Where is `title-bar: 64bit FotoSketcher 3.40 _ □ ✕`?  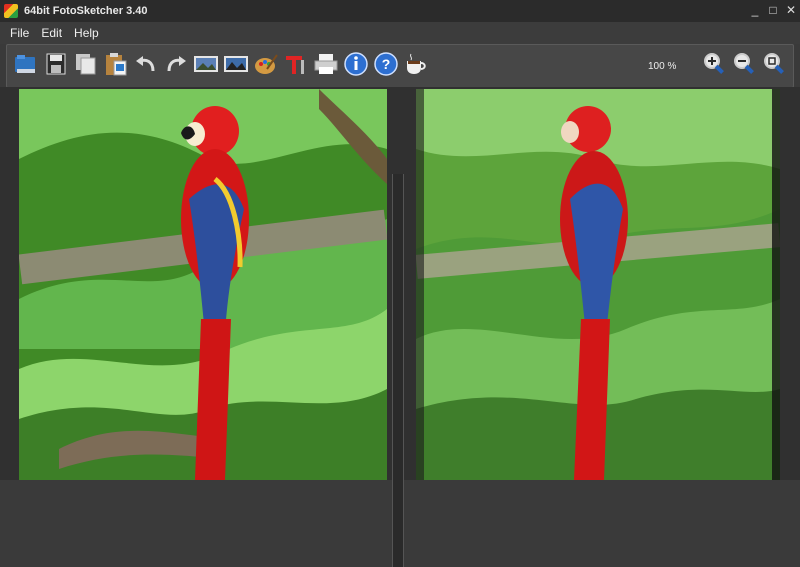 title-bar: 64bit FotoSketcher 3.40 _ □ ✕ is located at coordinates (400, 11).